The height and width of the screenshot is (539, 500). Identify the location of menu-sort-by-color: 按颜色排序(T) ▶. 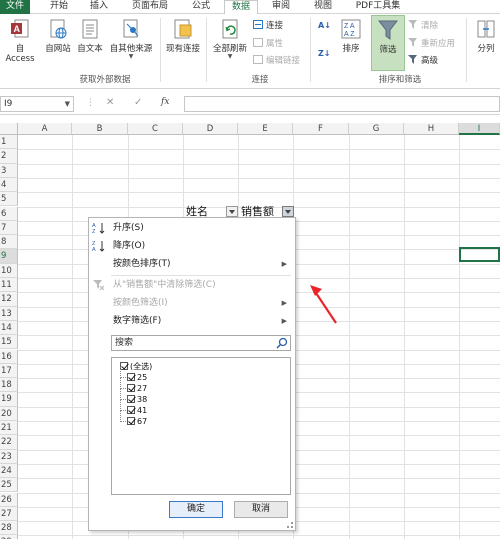
(192, 264).